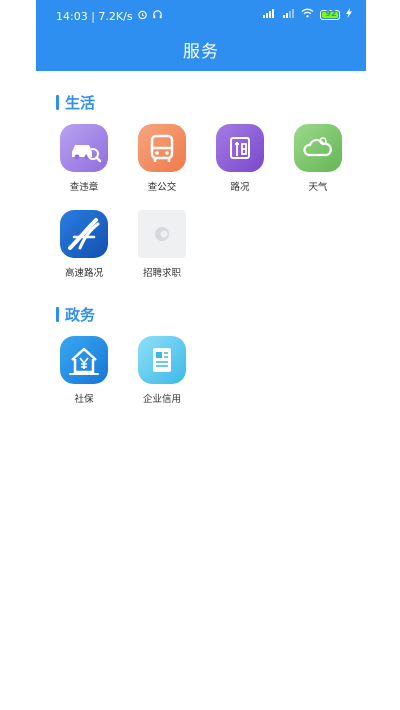 The width and height of the screenshot is (400, 710). Describe the element at coordinates (157, 16) in the screenshot. I see `headset-icon` at that location.